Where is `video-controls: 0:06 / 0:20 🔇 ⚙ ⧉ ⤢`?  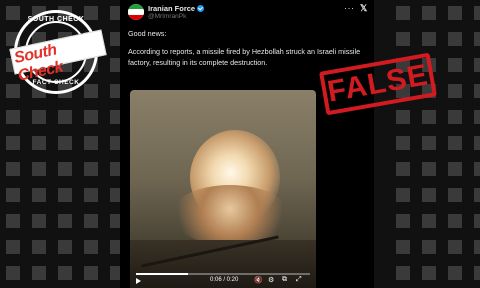
video-controls: 0:06 / 0:20 🔇 ⚙ ⧉ ⤢ is located at coordinates (223, 282).